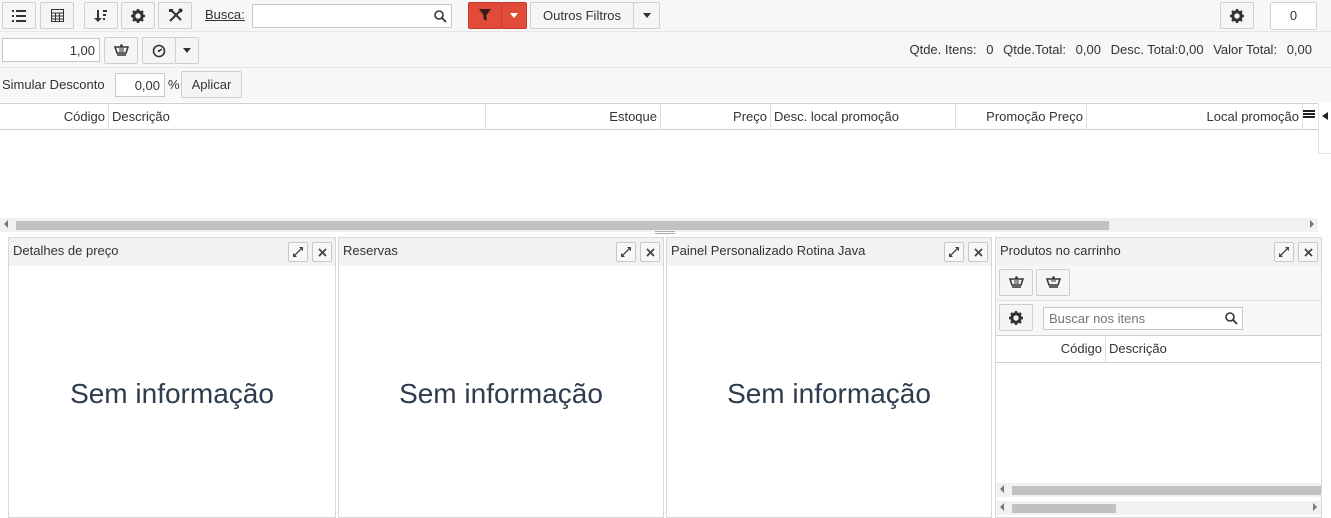  Describe the element at coordinates (665, 232) in the screenshot. I see `splitter-handle` at that location.